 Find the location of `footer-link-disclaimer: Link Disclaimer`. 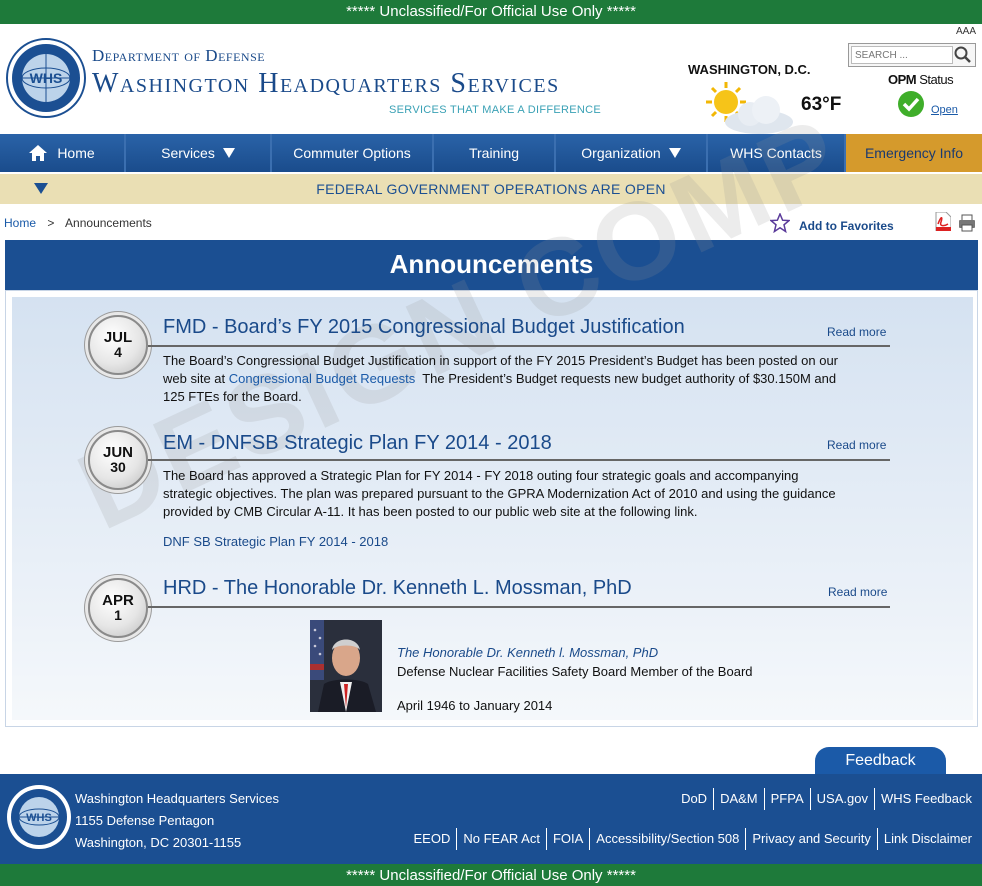

footer-link-disclaimer: Link Disclaimer is located at coordinates (927, 839).